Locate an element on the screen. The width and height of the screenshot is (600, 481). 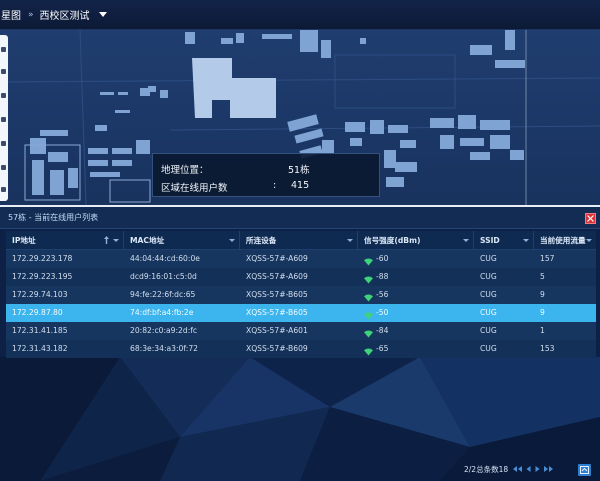
sort-asc-icon is located at coordinates (106, 240).